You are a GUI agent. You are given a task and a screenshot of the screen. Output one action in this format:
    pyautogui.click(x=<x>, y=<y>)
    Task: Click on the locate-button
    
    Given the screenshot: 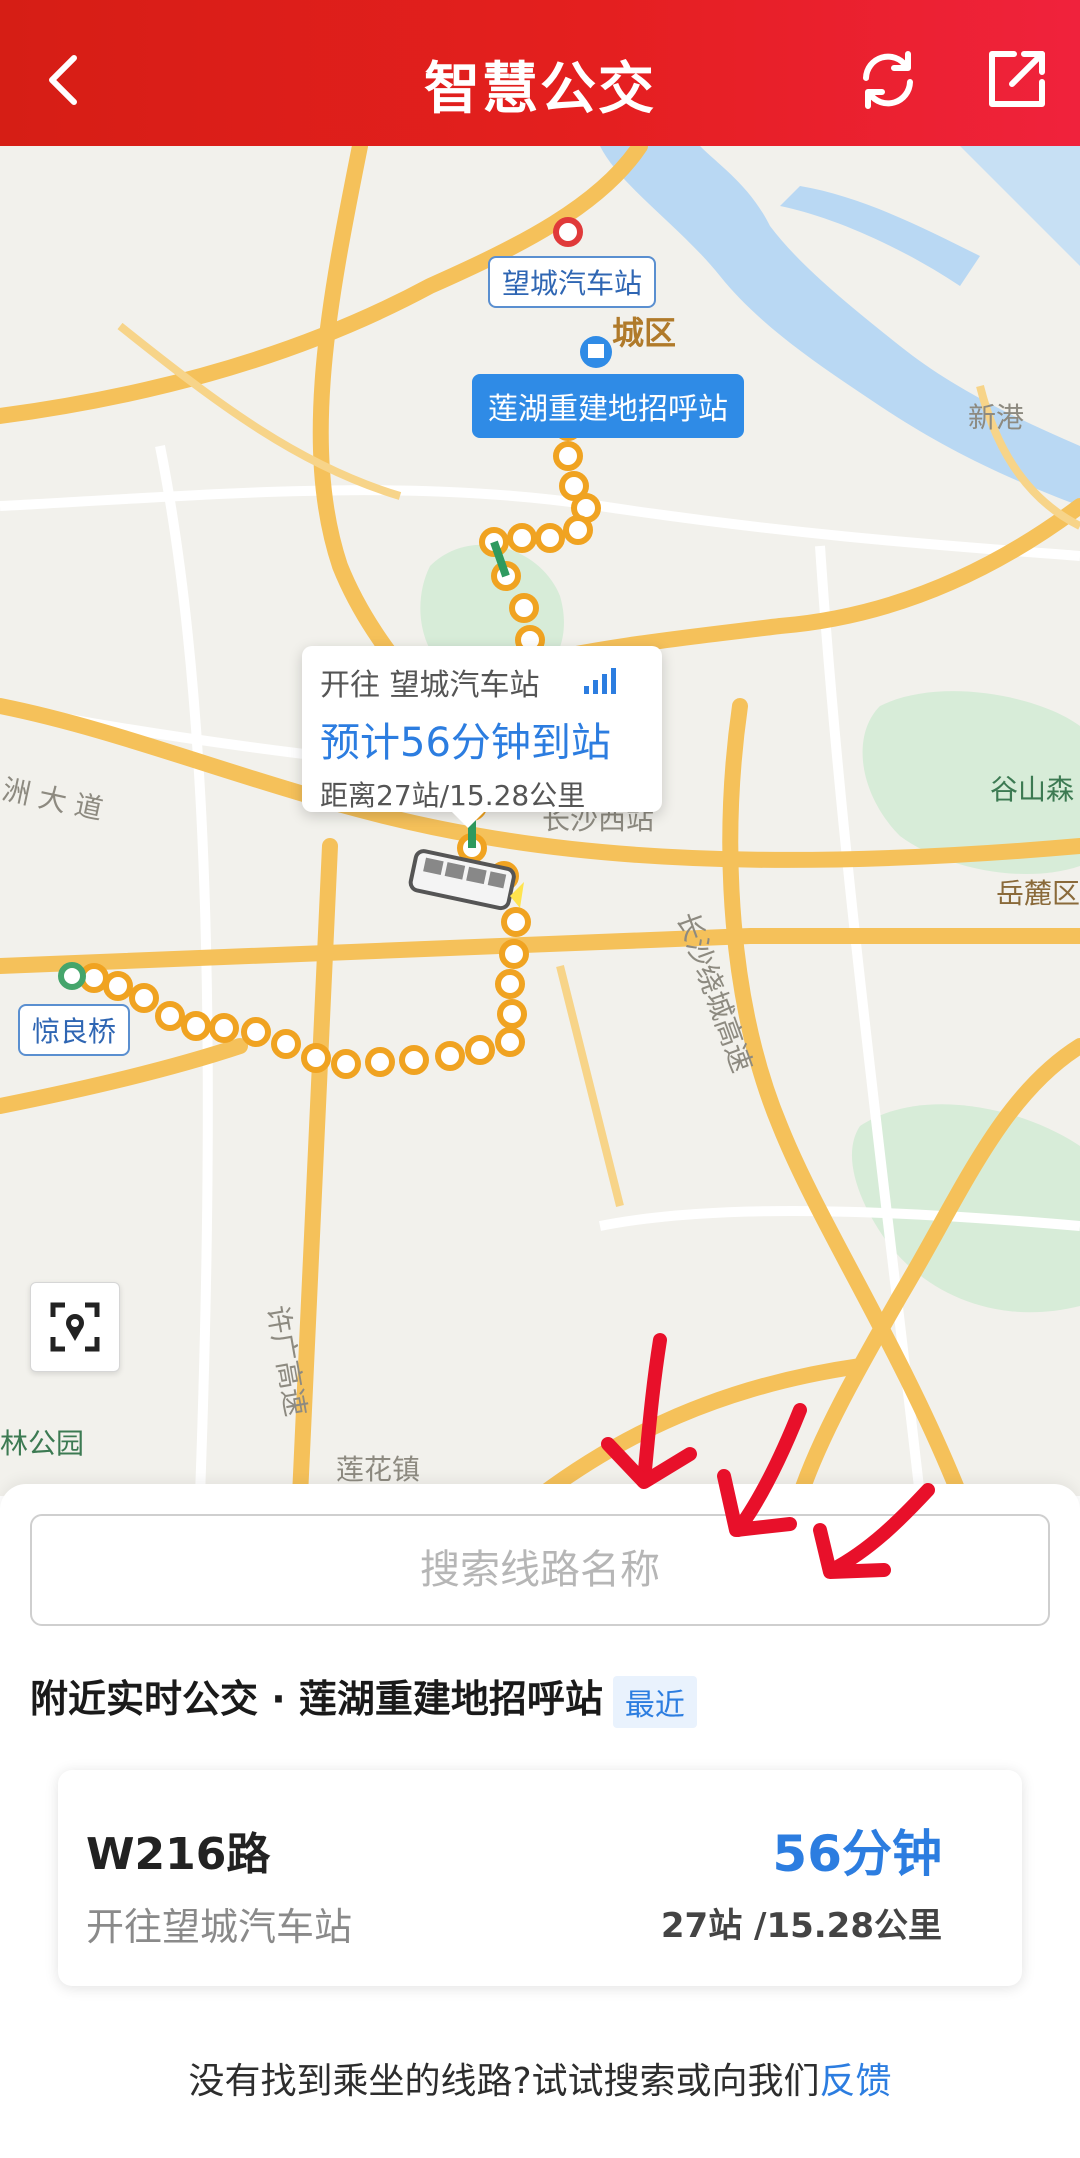 What is the action you would take?
    pyautogui.click(x=75, y=1327)
    